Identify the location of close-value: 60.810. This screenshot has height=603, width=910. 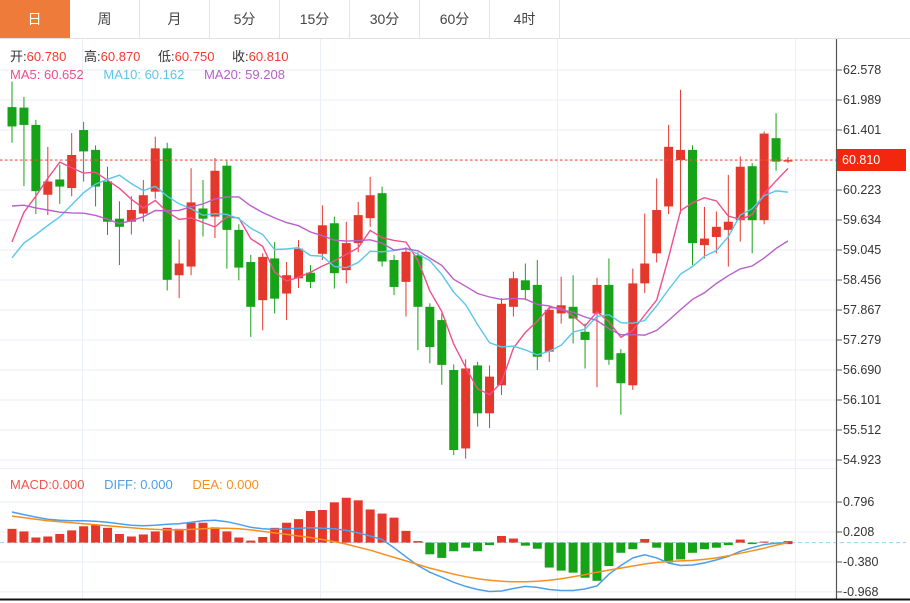
(268, 56).